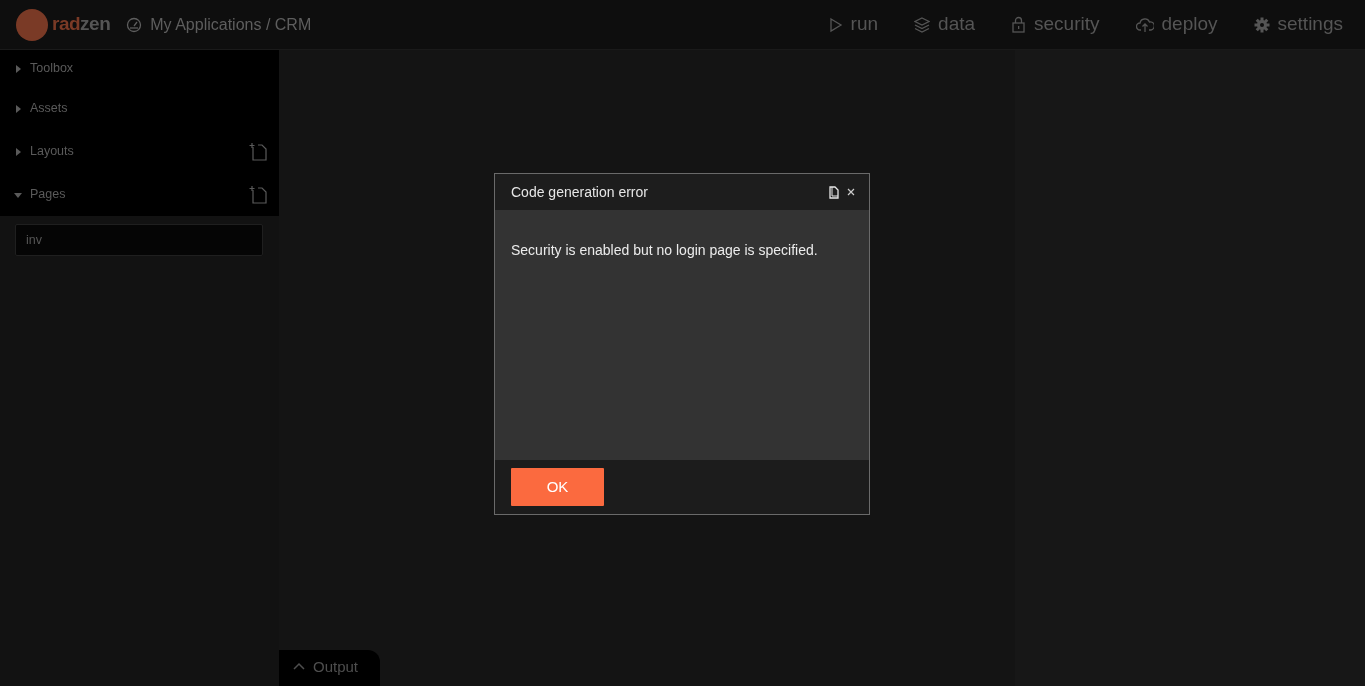 The image size is (1365, 686). What do you see at coordinates (231, 24) in the screenshot?
I see `breadcrumb: My Applications / CRM` at bounding box center [231, 24].